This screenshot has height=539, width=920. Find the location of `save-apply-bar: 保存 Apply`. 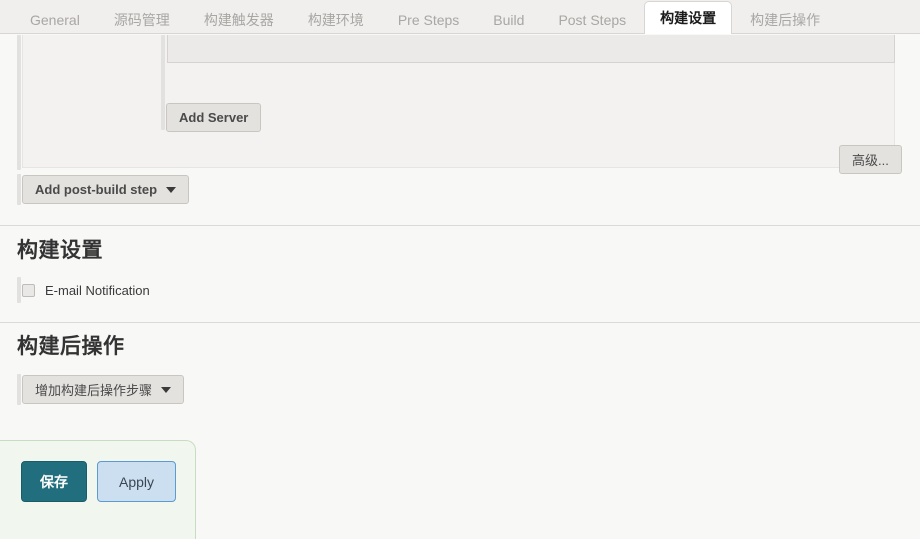

save-apply-bar: 保存 Apply is located at coordinates (98, 489).